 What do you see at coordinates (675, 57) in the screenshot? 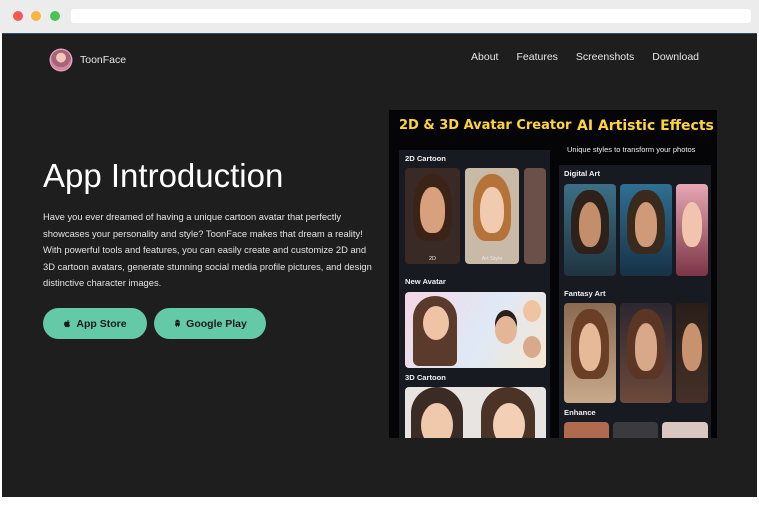
I see `nav-download: Download` at bounding box center [675, 57].